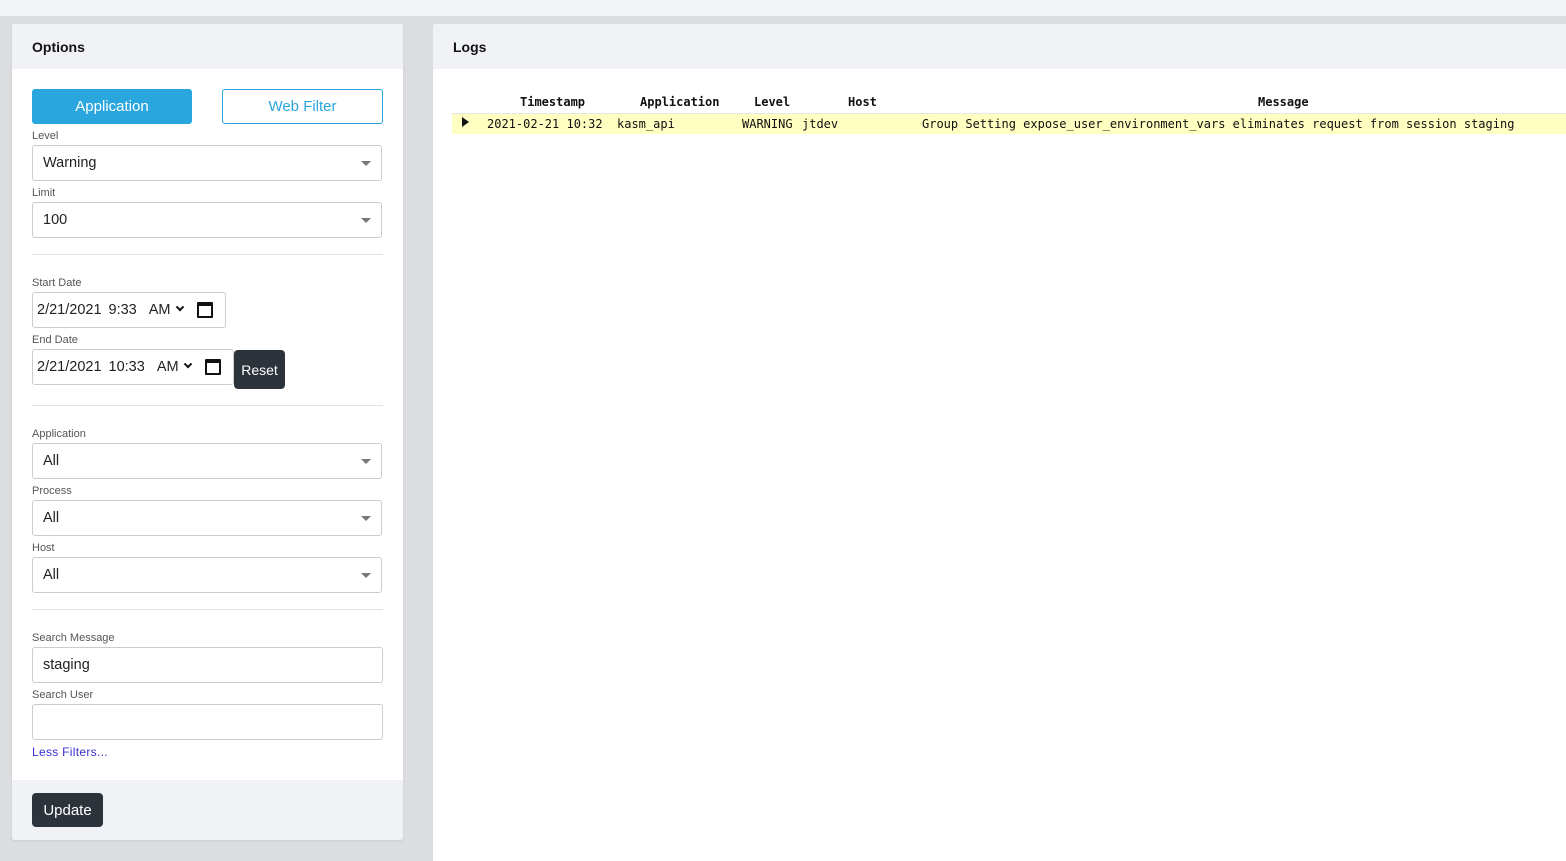 The width and height of the screenshot is (1566, 861). Describe the element at coordinates (207, 163) in the screenshot. I see `level-select: Warning` at that location.